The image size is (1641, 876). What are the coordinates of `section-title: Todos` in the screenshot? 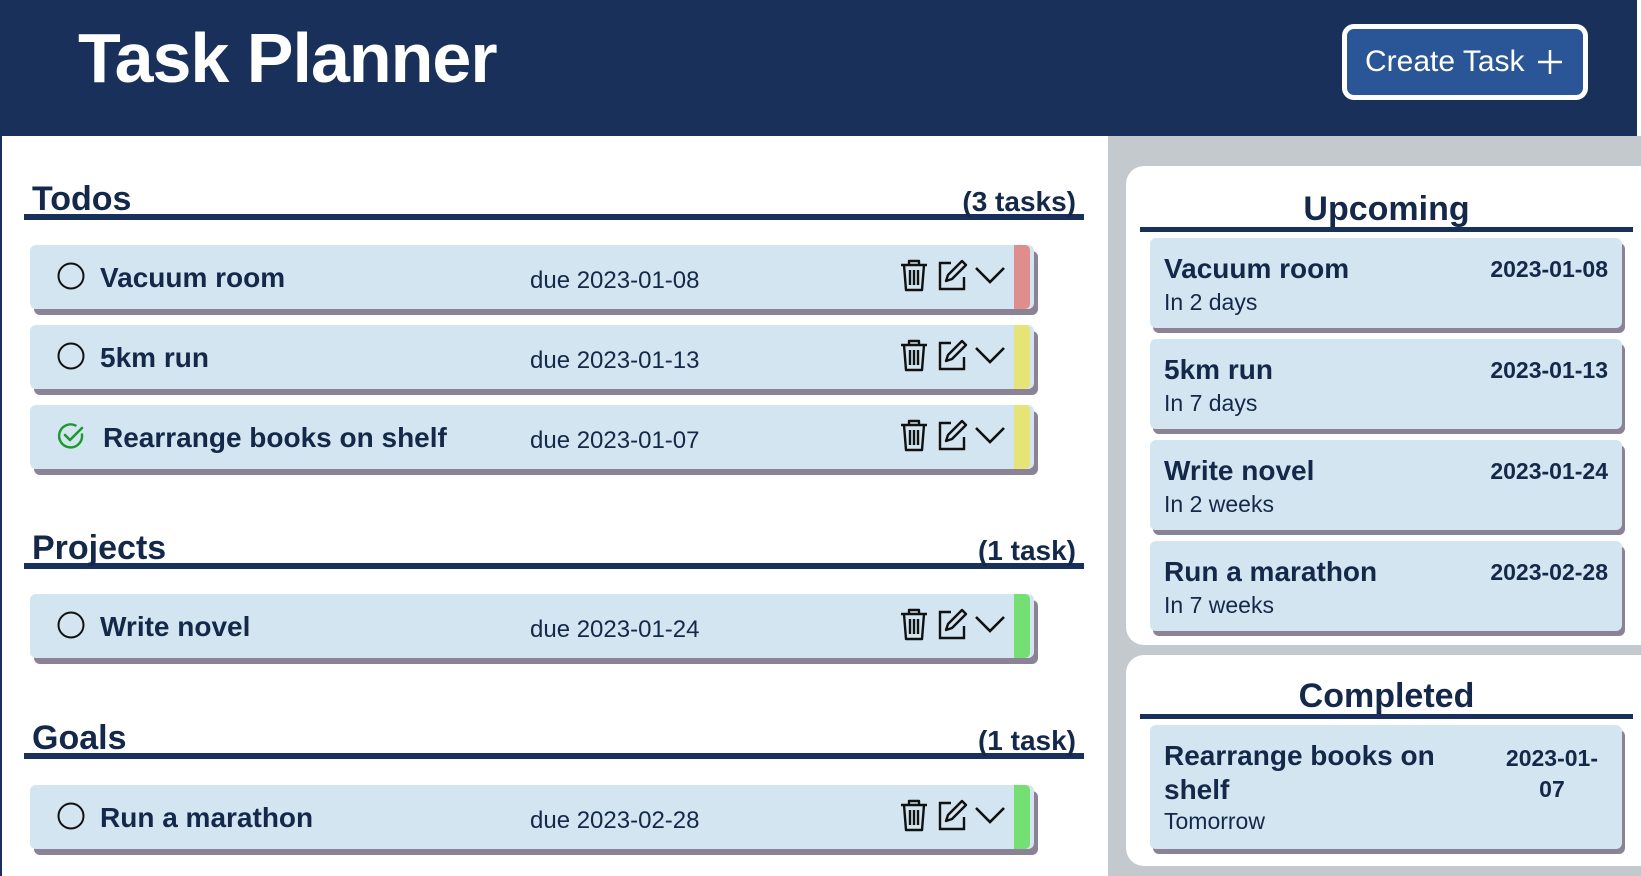 It's located at (82, 199).